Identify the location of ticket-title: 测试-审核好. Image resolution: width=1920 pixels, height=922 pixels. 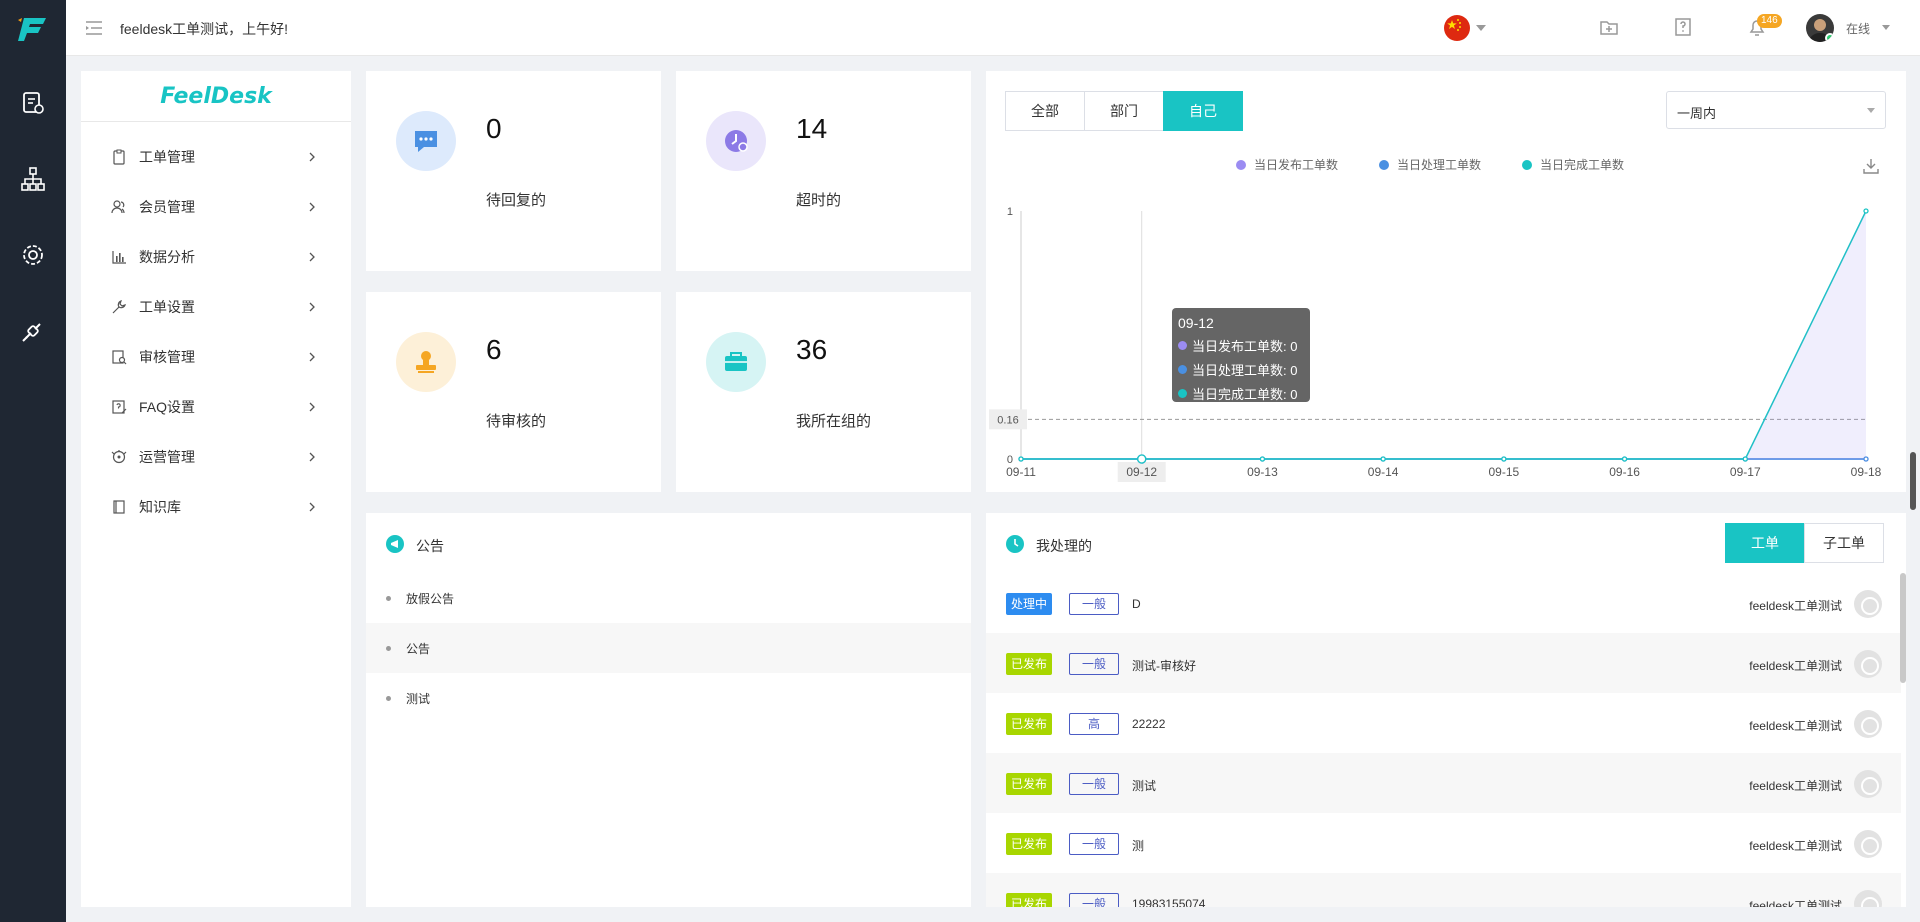
(1164, 665).